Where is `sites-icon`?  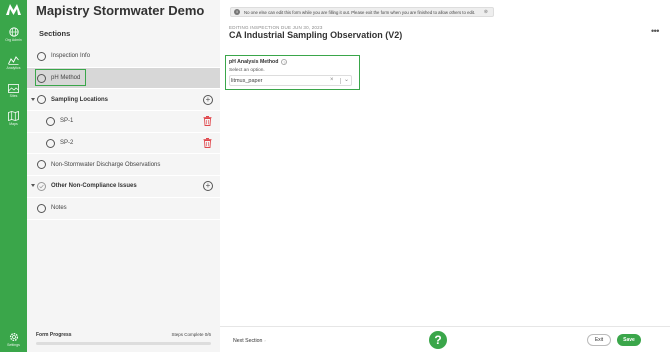 sites-icon is located at coordinates (13, 88).